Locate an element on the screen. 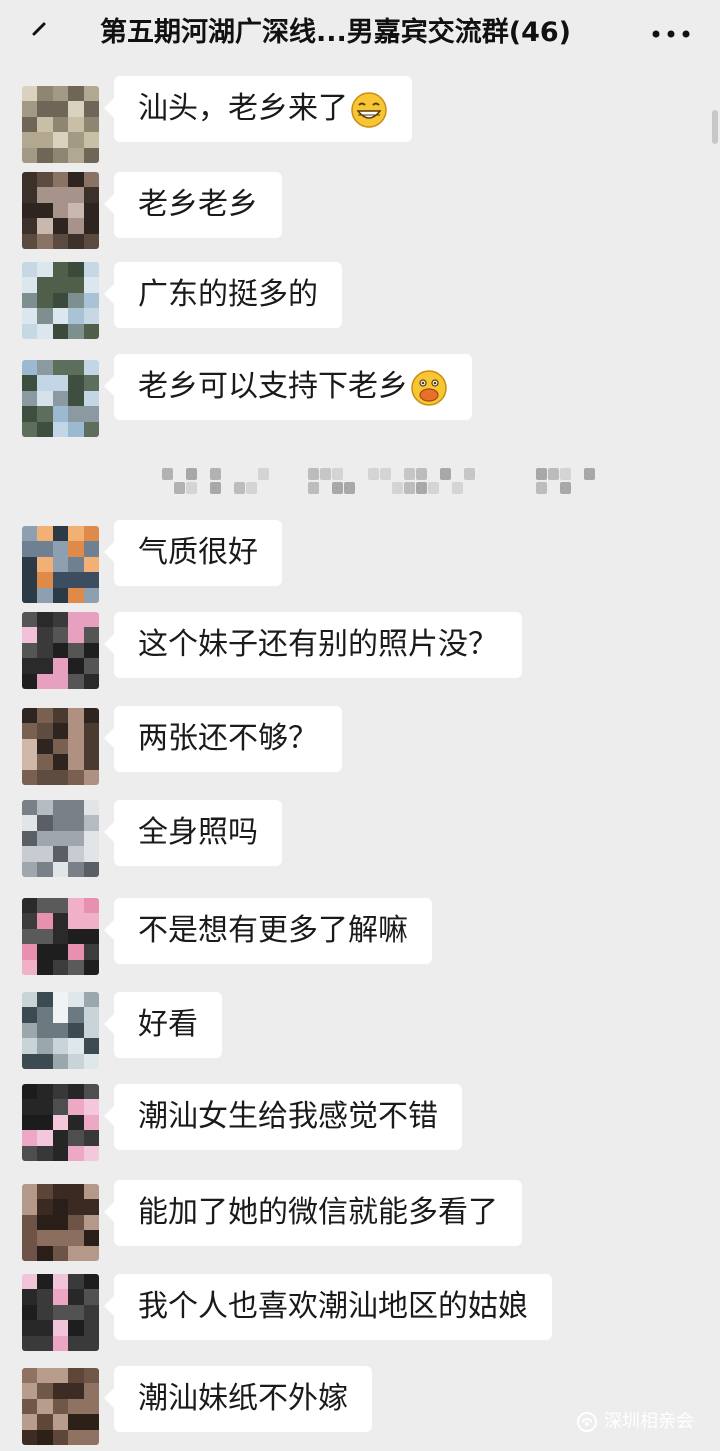 This screenshot has width=720, height=1451. message-text: 能加了她的微信就能多看了 is located at coordinates (318, 1212).